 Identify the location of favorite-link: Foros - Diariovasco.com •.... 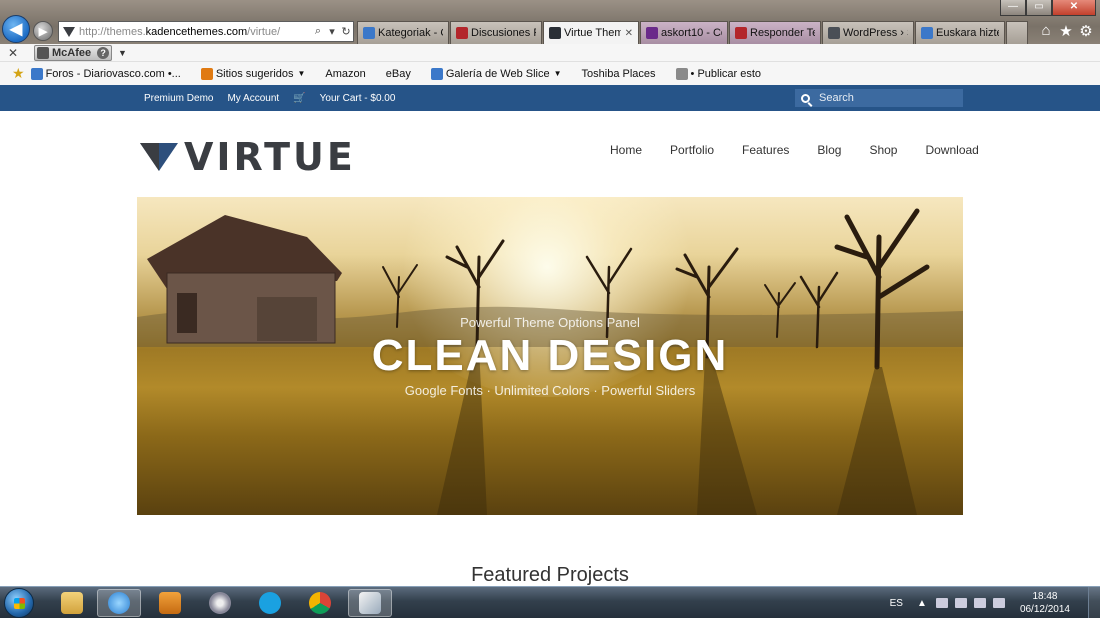
(105, 73).